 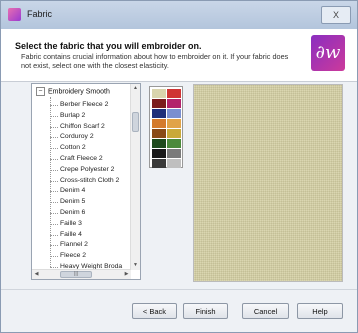 What do you see at coordinates (89, 159) in the screenshot?
I see `tree-item: Craft Fleece 2` at bounding box center [89, 159].